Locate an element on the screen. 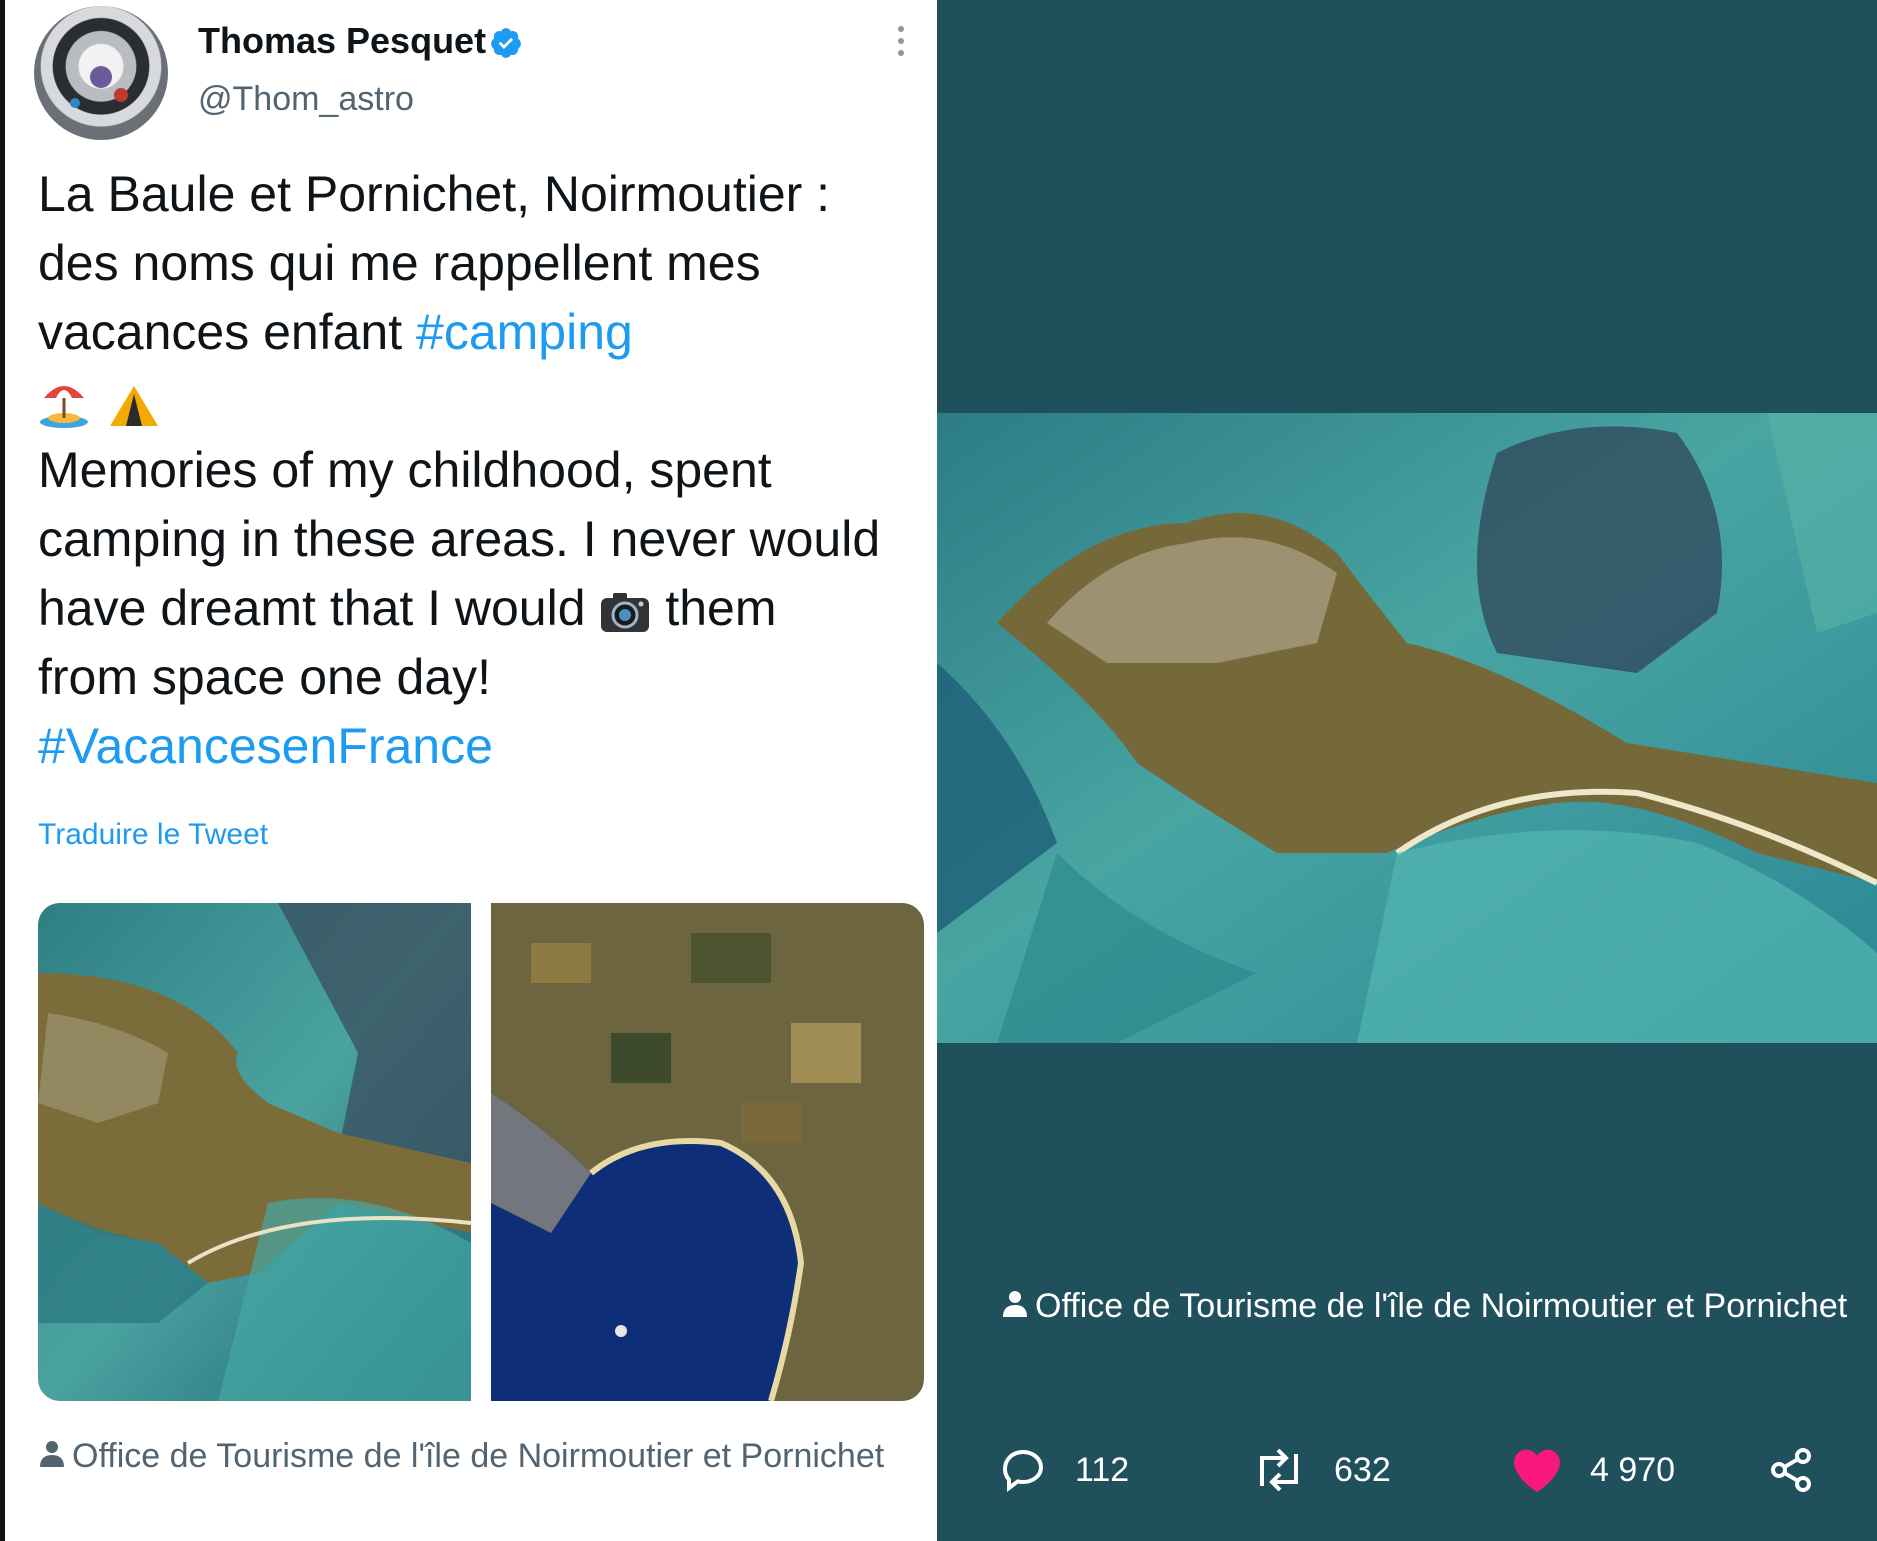  tweet-text-line: vacances enfant #camping is located at coordinates (335, 332).